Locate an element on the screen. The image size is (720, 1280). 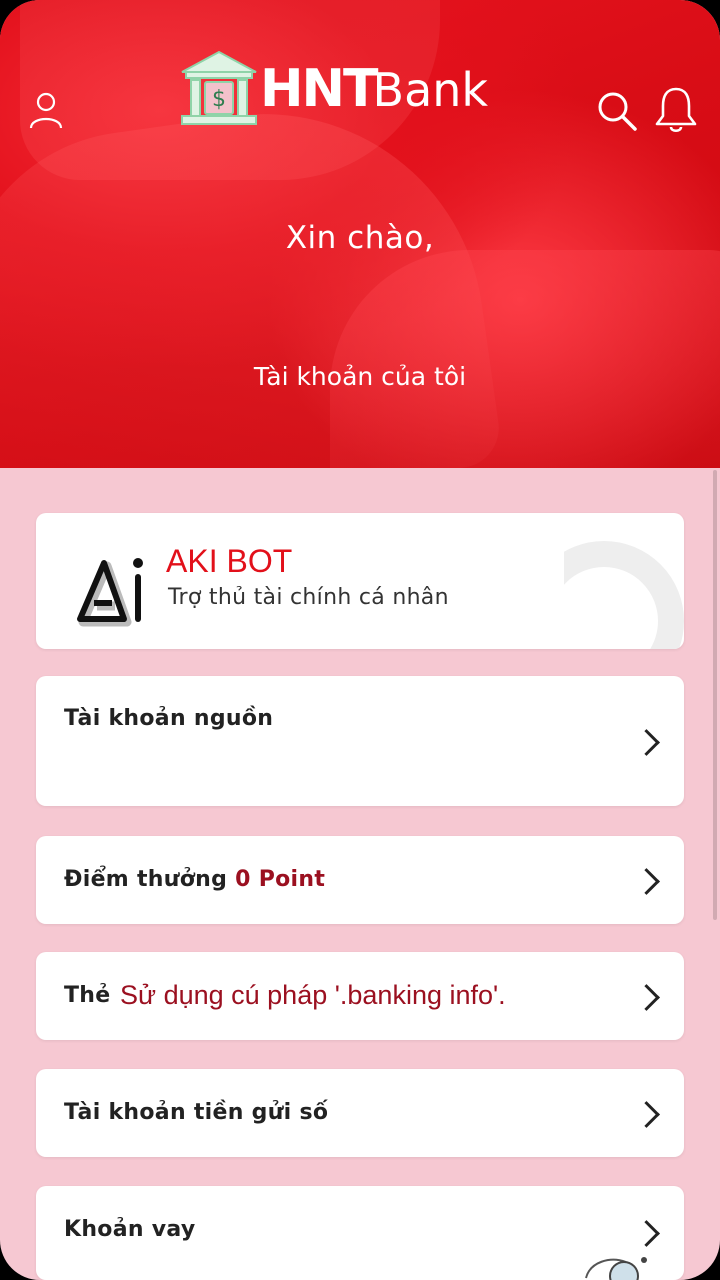
aki-bot-subtitle: Trợ thủ tài chính cá nhân is located at coordinates (308, 597).